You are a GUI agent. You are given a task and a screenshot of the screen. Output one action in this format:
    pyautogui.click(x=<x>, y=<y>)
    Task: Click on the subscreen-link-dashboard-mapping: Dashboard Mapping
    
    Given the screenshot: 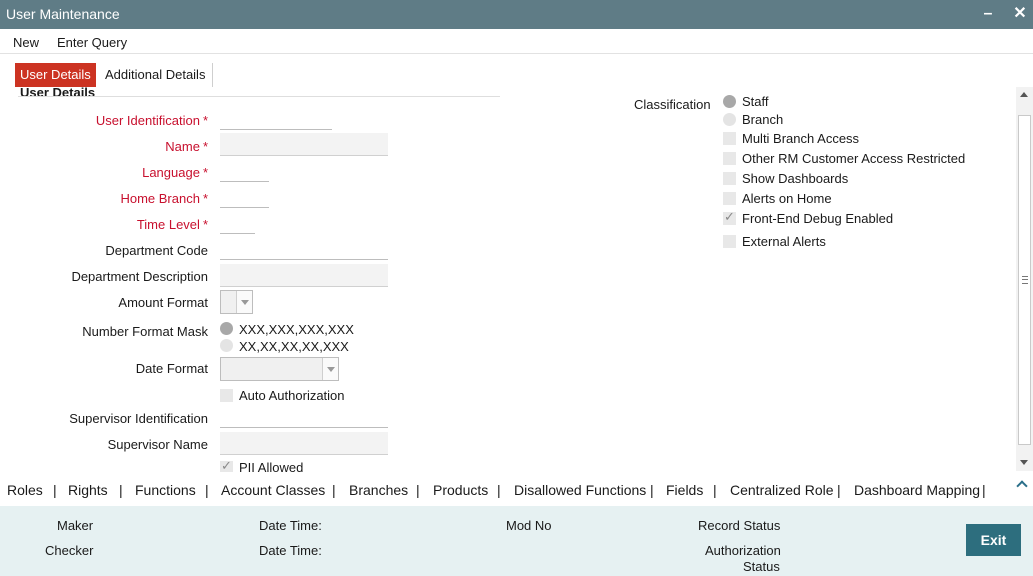 What is the action you would take?
    pyautogui.click(x=917, y=490)
    